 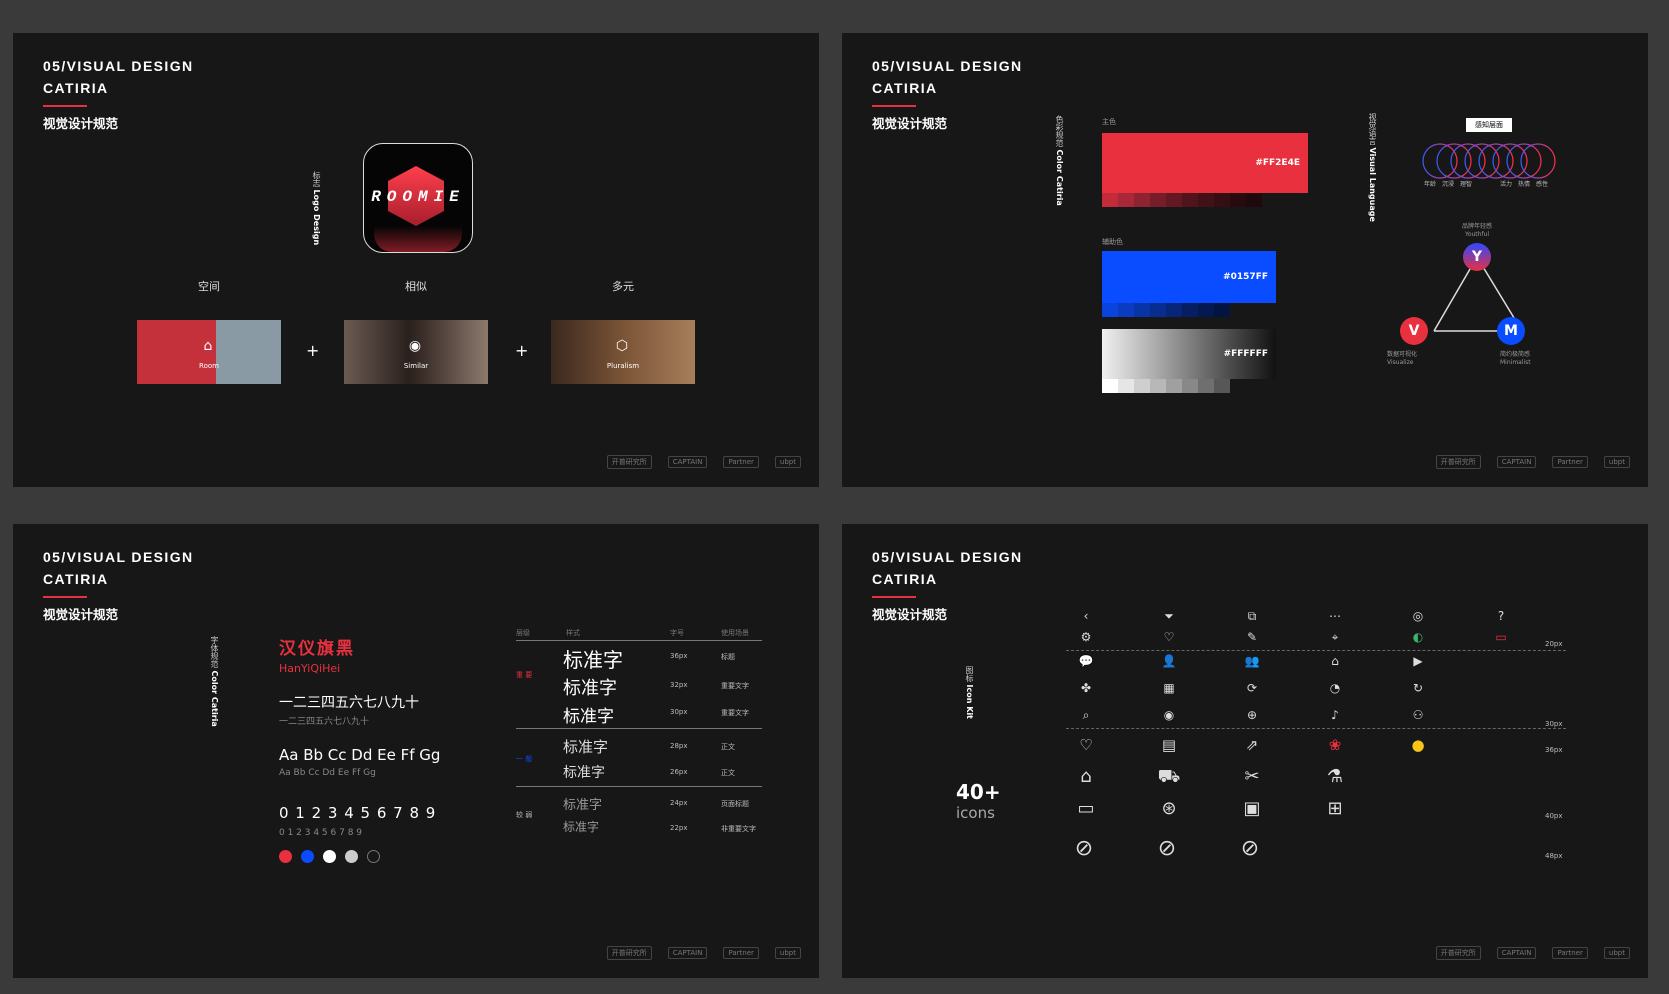 I want to click on right-label: 简约极简感 Minimalist, so click(x=1515, y=358).